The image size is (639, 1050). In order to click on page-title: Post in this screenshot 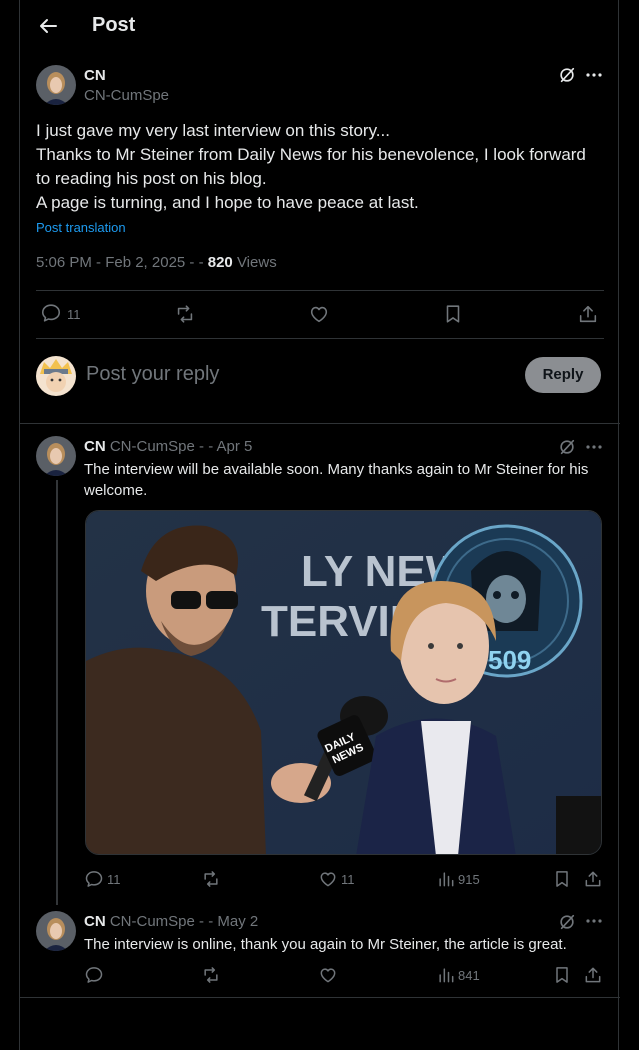, I will do `click(114, 25)`.